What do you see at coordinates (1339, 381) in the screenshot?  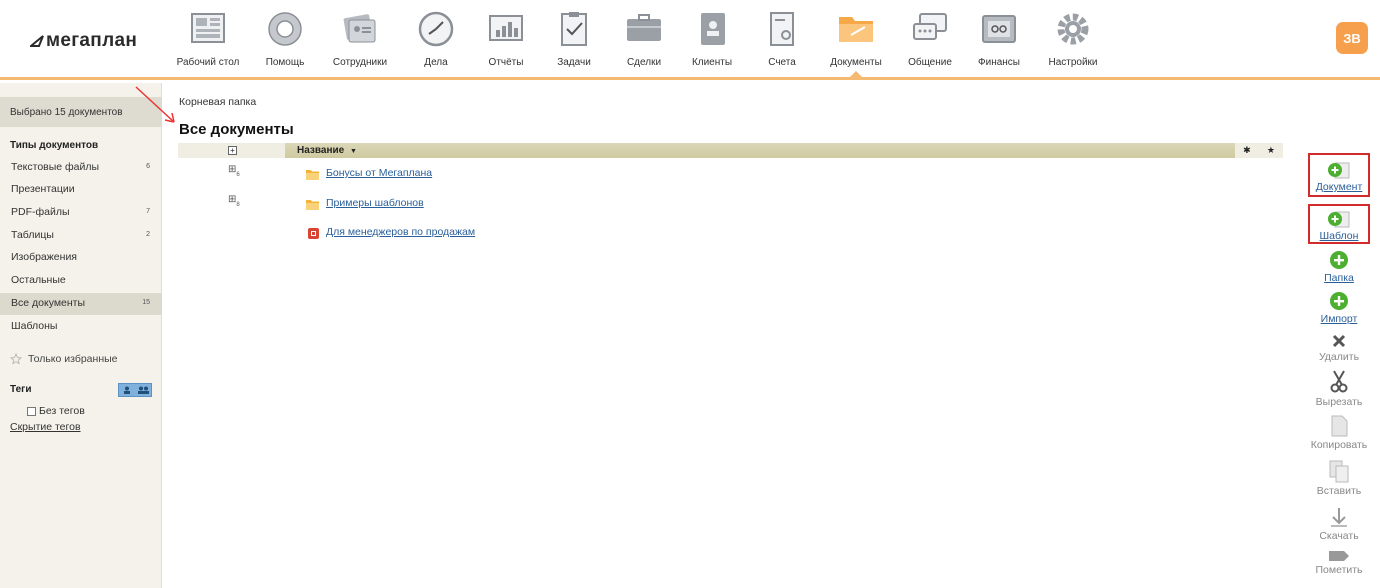 I see `scissors-icon` at bounding box center [1339, 381].